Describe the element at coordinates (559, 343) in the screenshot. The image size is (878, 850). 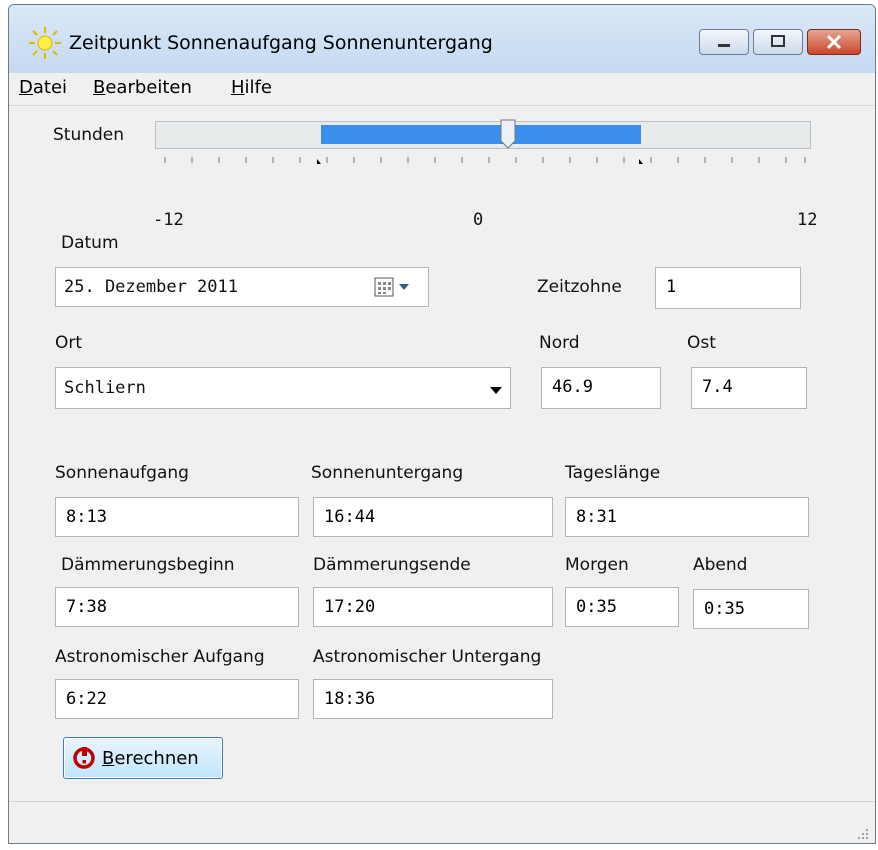
I see `north-label: Nord` at that location.